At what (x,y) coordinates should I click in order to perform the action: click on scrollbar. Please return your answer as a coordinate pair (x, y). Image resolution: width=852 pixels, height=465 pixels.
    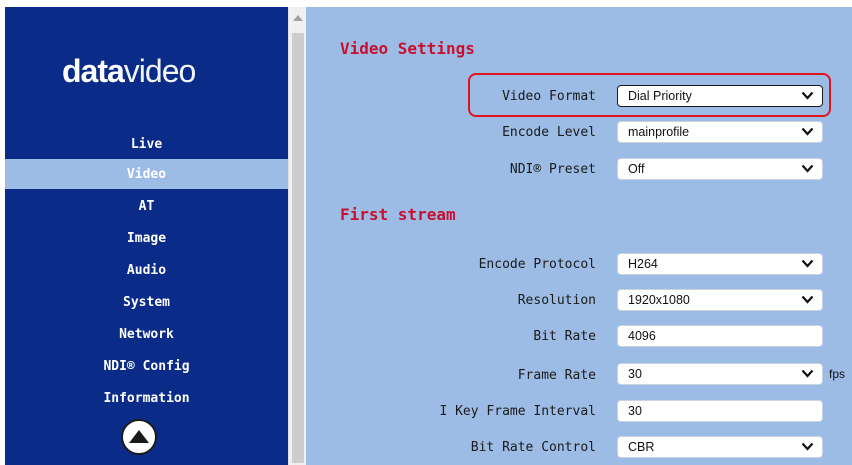
    Looking at the image, I should click on (297, 236).